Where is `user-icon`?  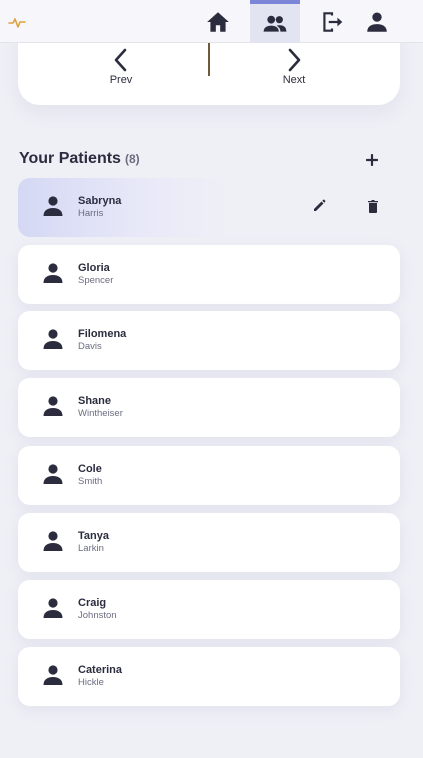
user-icon is located at coordinates (377, 21).